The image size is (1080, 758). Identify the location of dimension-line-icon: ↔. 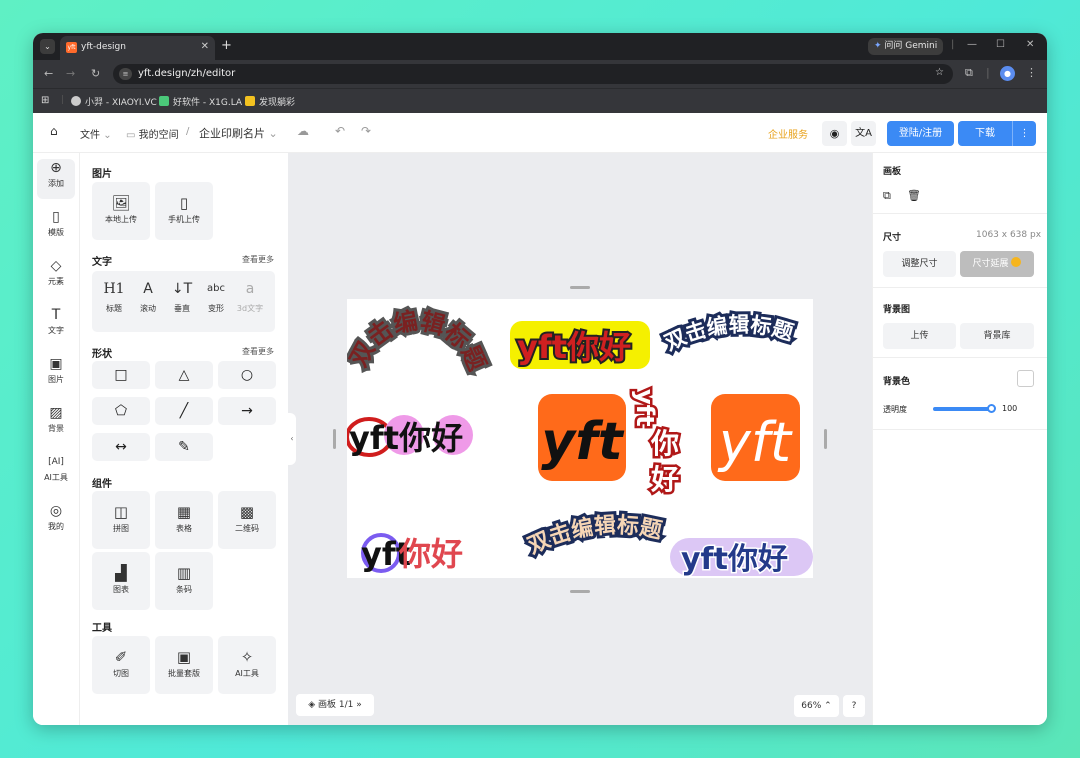
(121, 447).